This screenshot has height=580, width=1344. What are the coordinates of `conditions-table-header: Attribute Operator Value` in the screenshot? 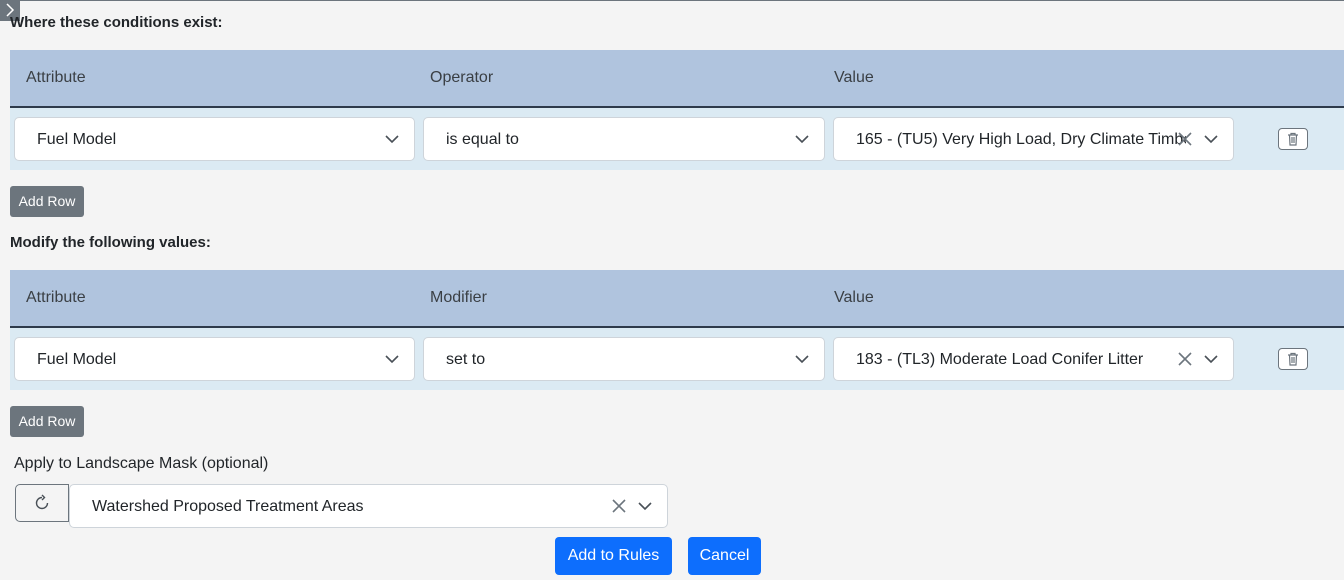 It's located at (677, 79).